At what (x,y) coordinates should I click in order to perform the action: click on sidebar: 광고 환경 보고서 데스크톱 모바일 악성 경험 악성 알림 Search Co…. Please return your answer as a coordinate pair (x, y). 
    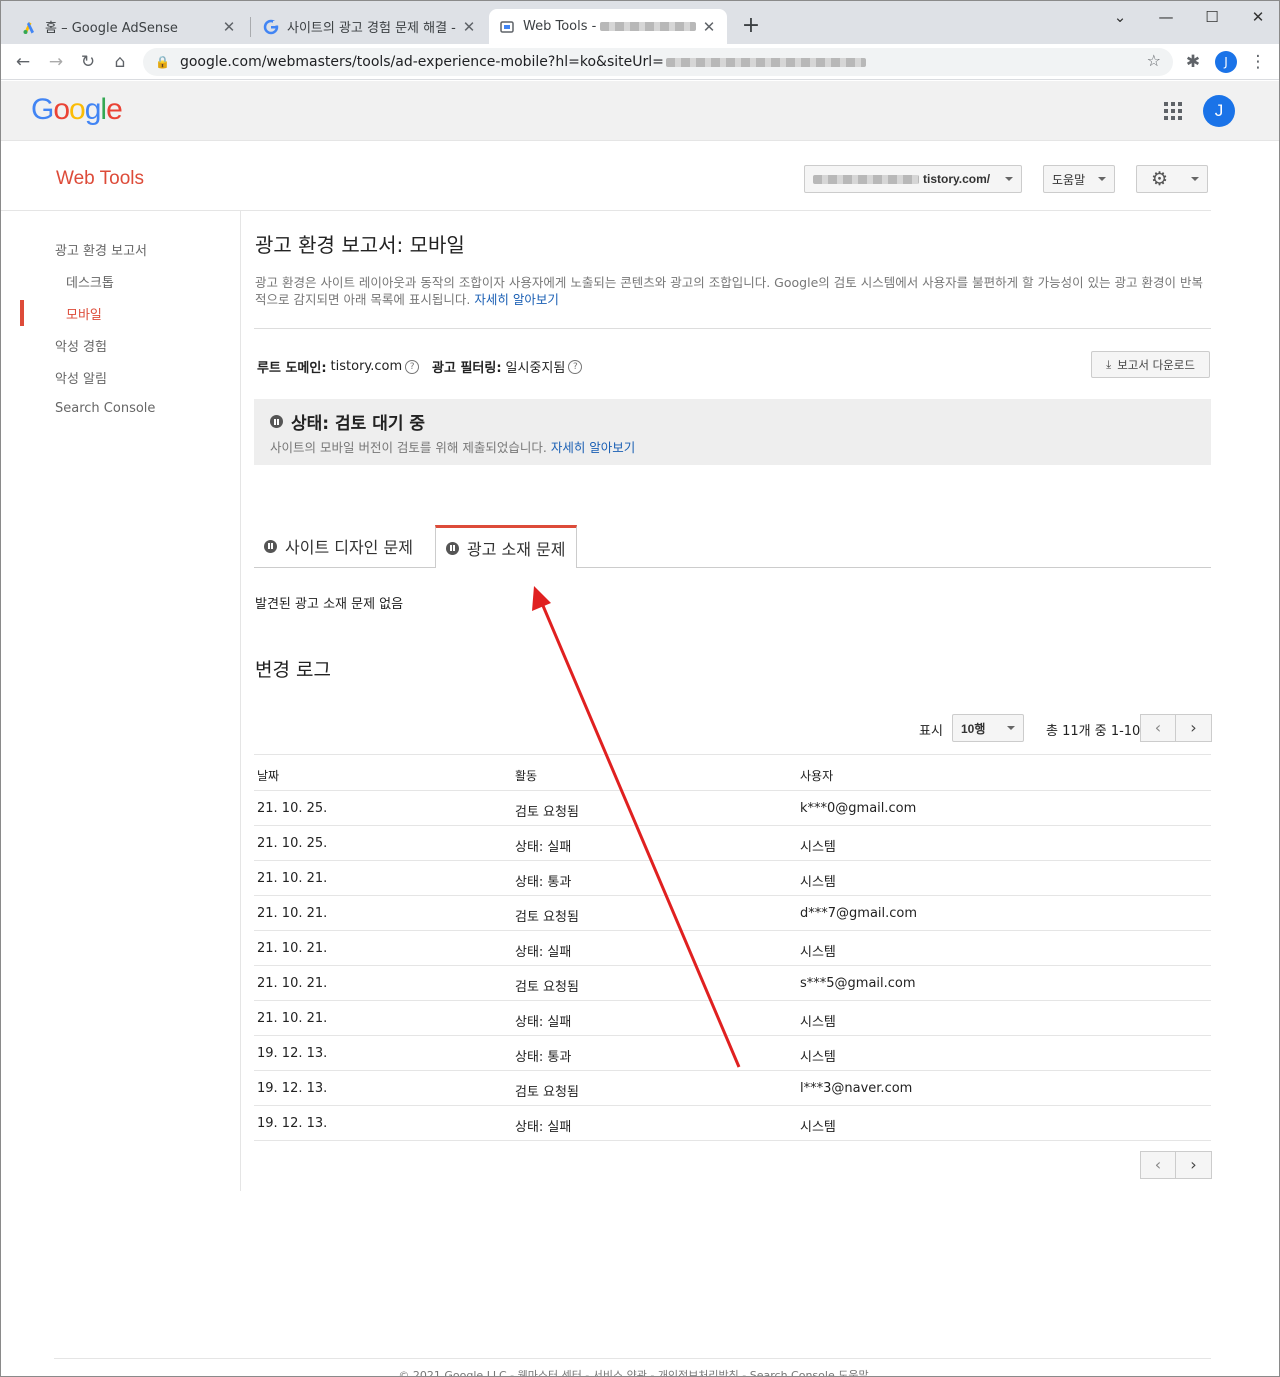
    Looking at the image, I should click on (121, 701).